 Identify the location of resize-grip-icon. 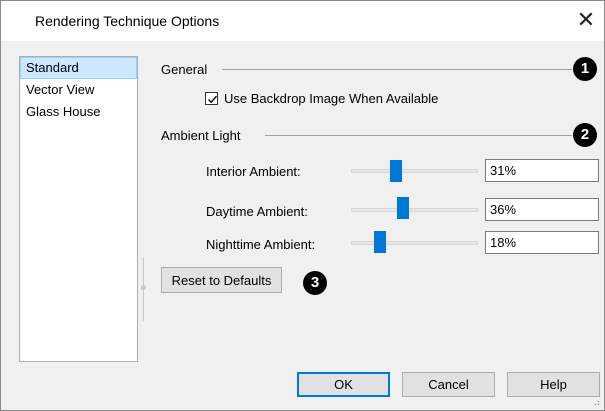
(596, 402).